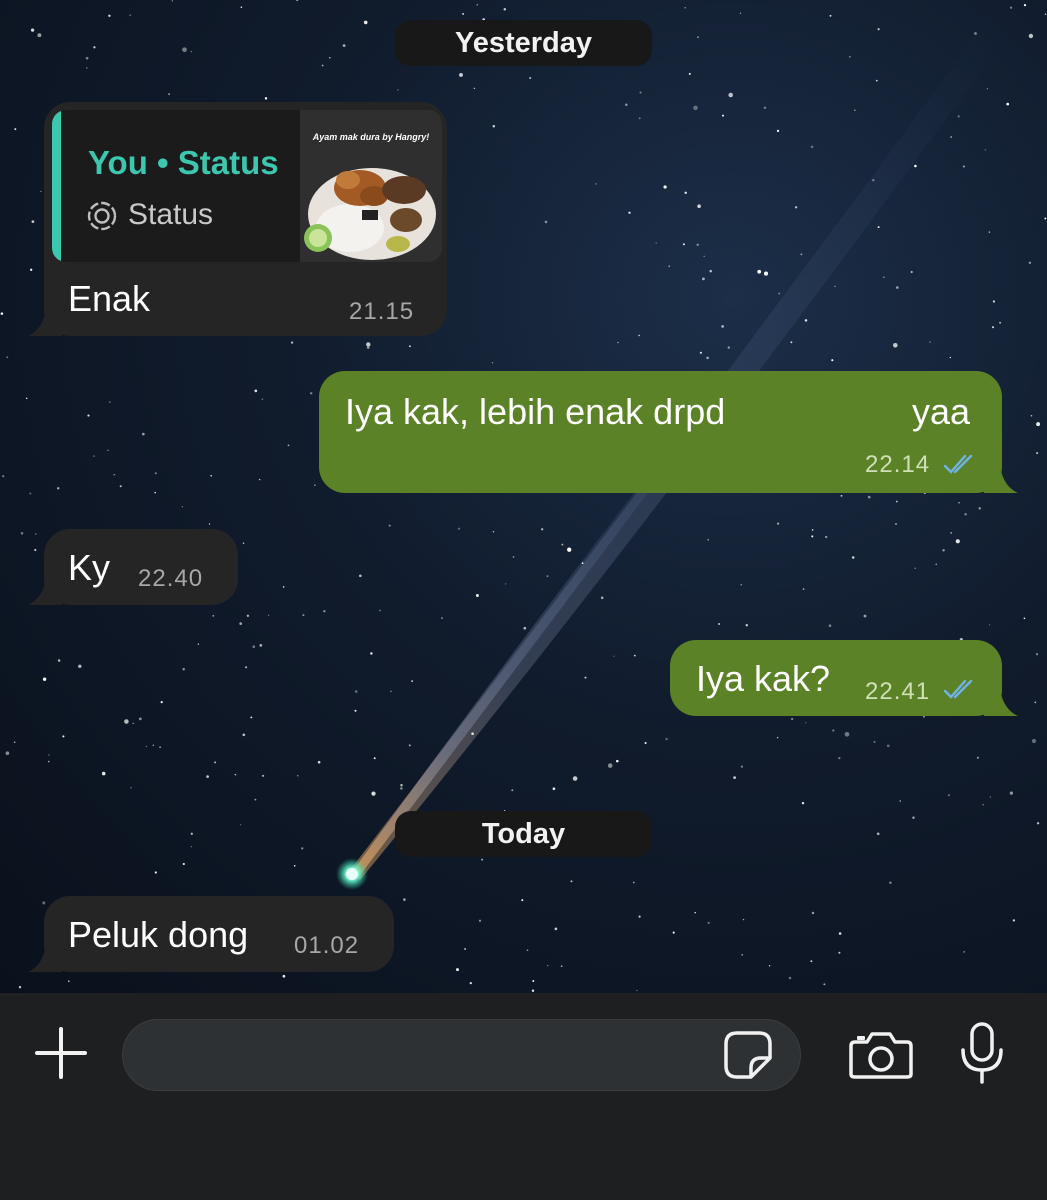 The height and width of the screenshot is (1200, 1047). I want to click on read-ticks-icon, so click(958, 689).